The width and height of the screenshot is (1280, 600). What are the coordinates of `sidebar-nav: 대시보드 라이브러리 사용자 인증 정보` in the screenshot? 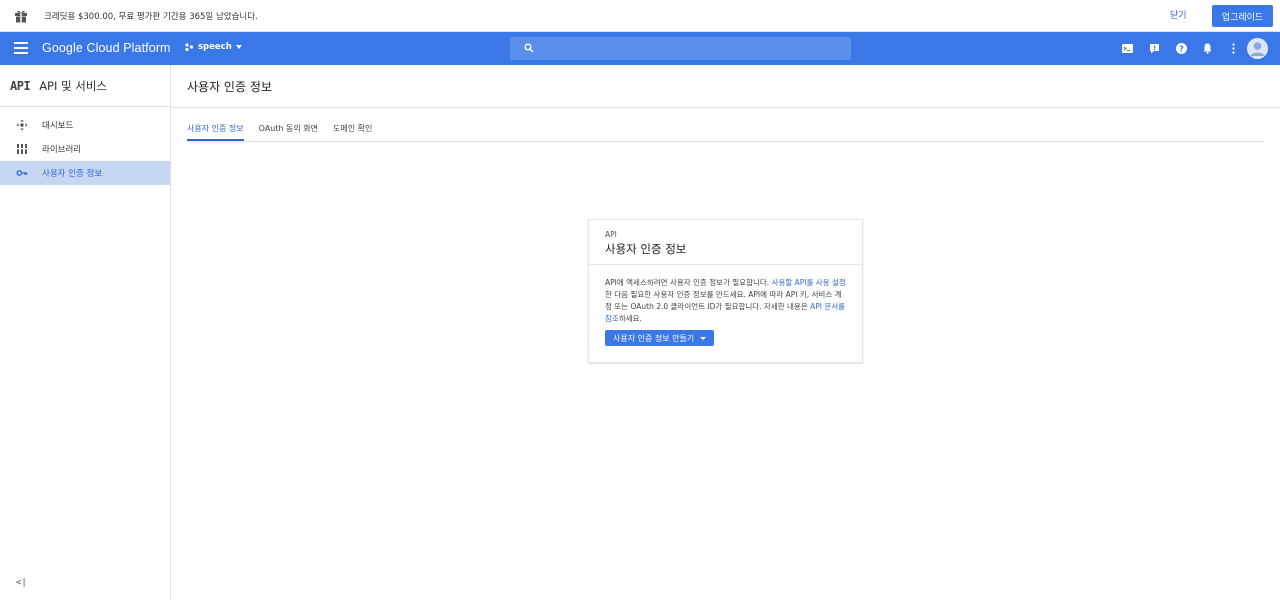 It's located at (85, 146).